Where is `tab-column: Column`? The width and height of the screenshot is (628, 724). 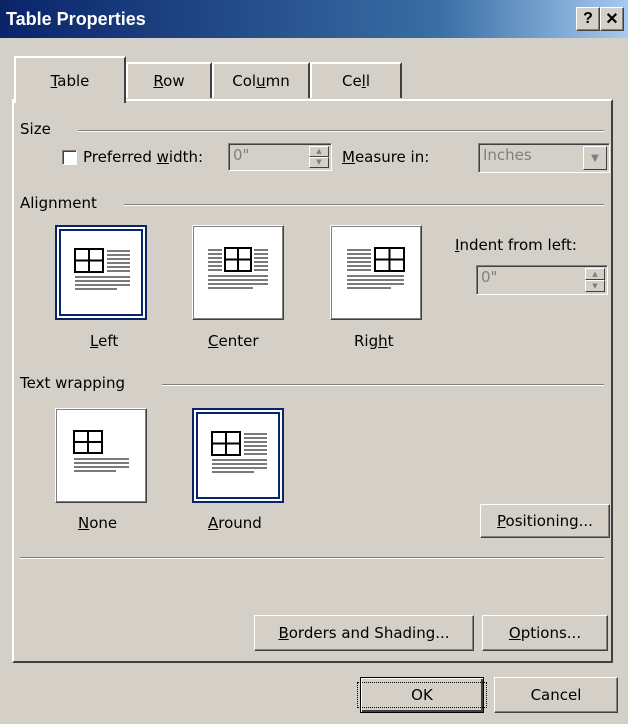
tab-column: Column is located at coordinates (261, 80).